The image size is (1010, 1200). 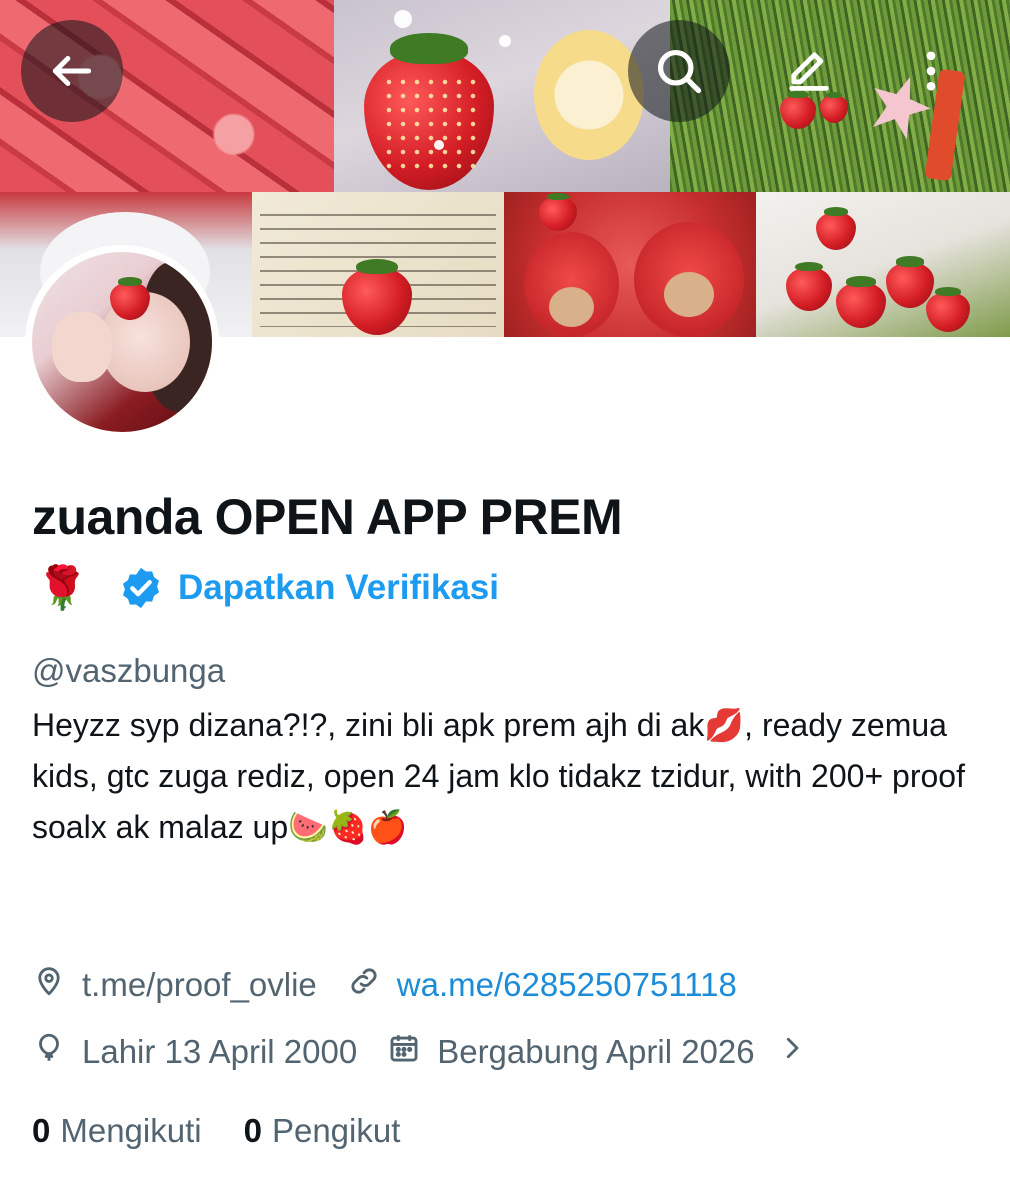 What do you see at coordinates (199, 984) in the screenshot?
I see `location-text: t.me/proof_ovlie` at bounding box center [199, 984].